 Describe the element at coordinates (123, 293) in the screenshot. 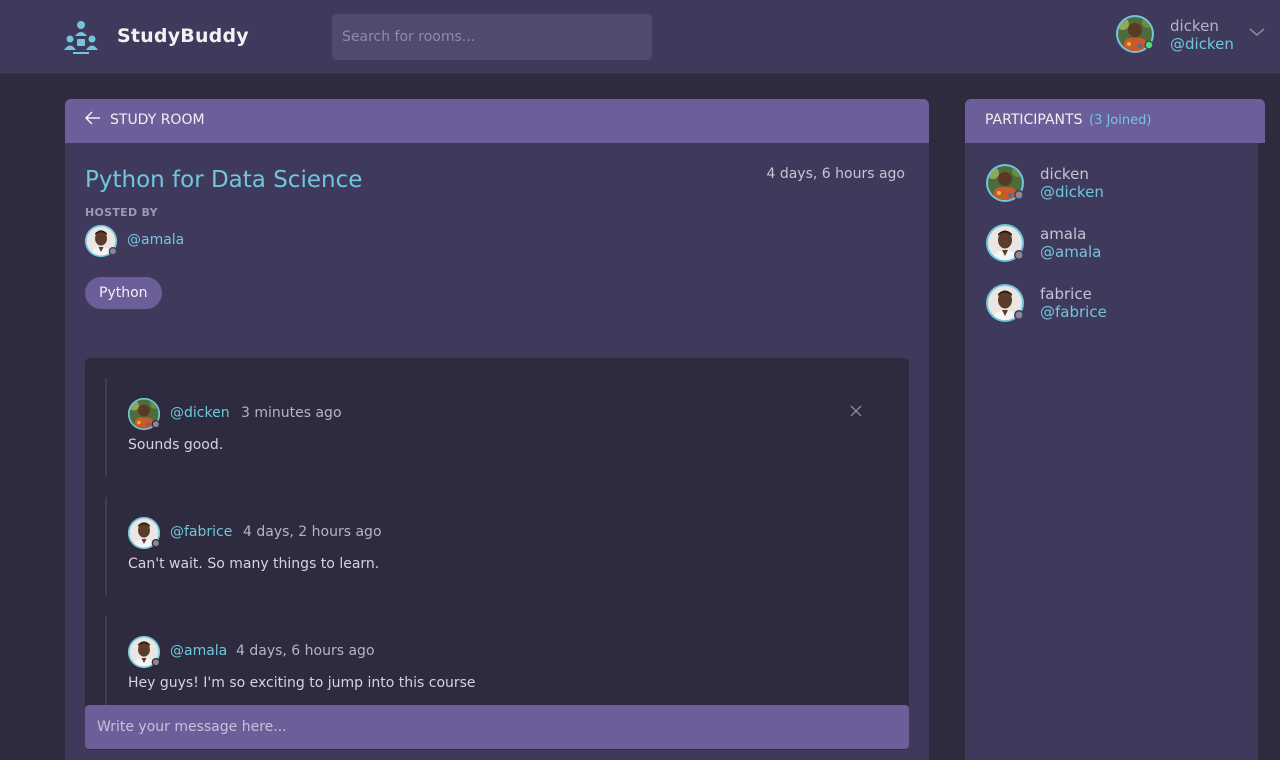

I see `topic-chip: Python` at that location.